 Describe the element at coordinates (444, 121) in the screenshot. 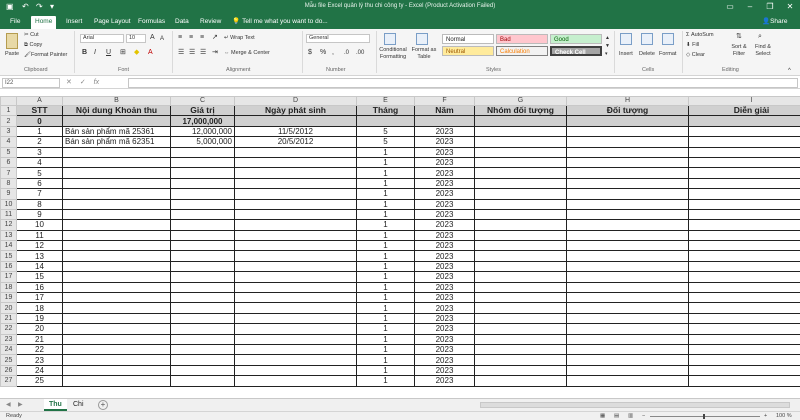

I see `cell-f2` at that location.